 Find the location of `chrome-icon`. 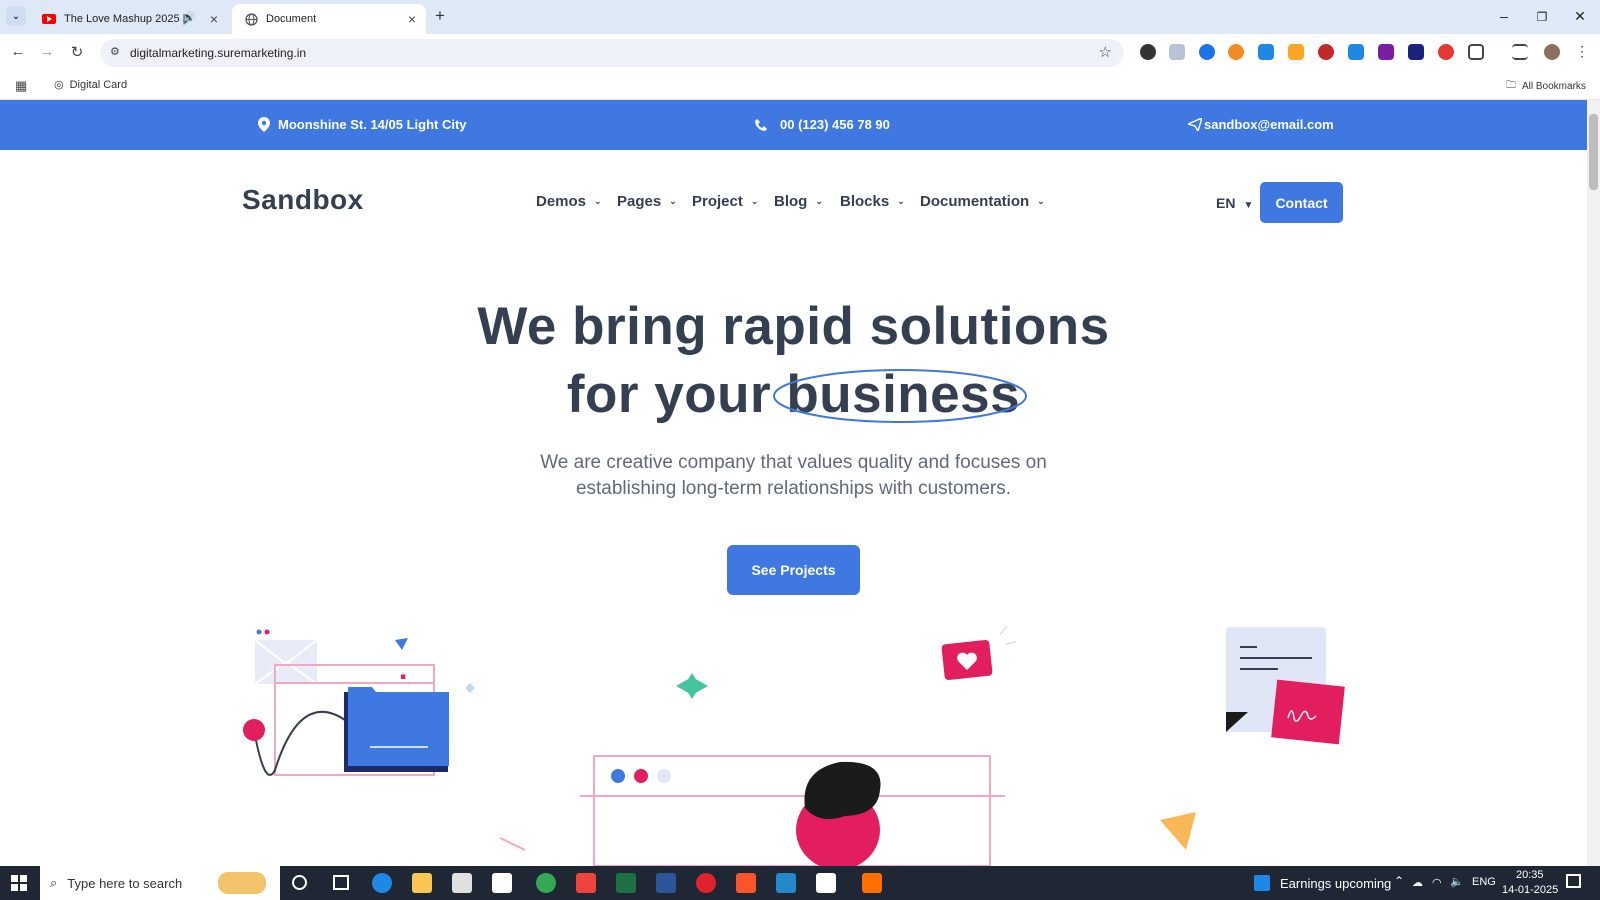

chrome-icon is located at coordinates (546, 883).